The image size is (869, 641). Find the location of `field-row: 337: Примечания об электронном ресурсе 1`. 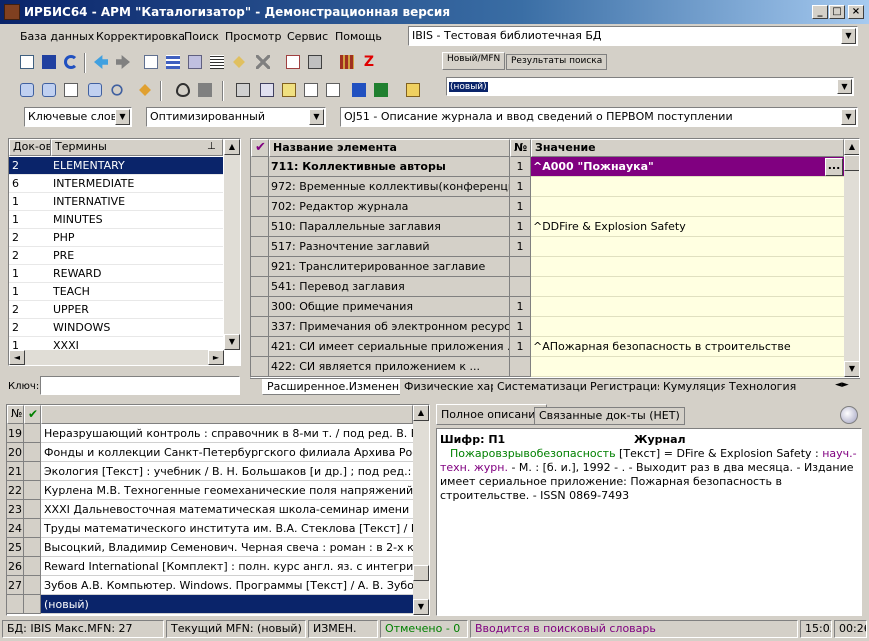

field-row: 337: Примечания об электронном ресурсе 1 is located at coordinates (547, 327).